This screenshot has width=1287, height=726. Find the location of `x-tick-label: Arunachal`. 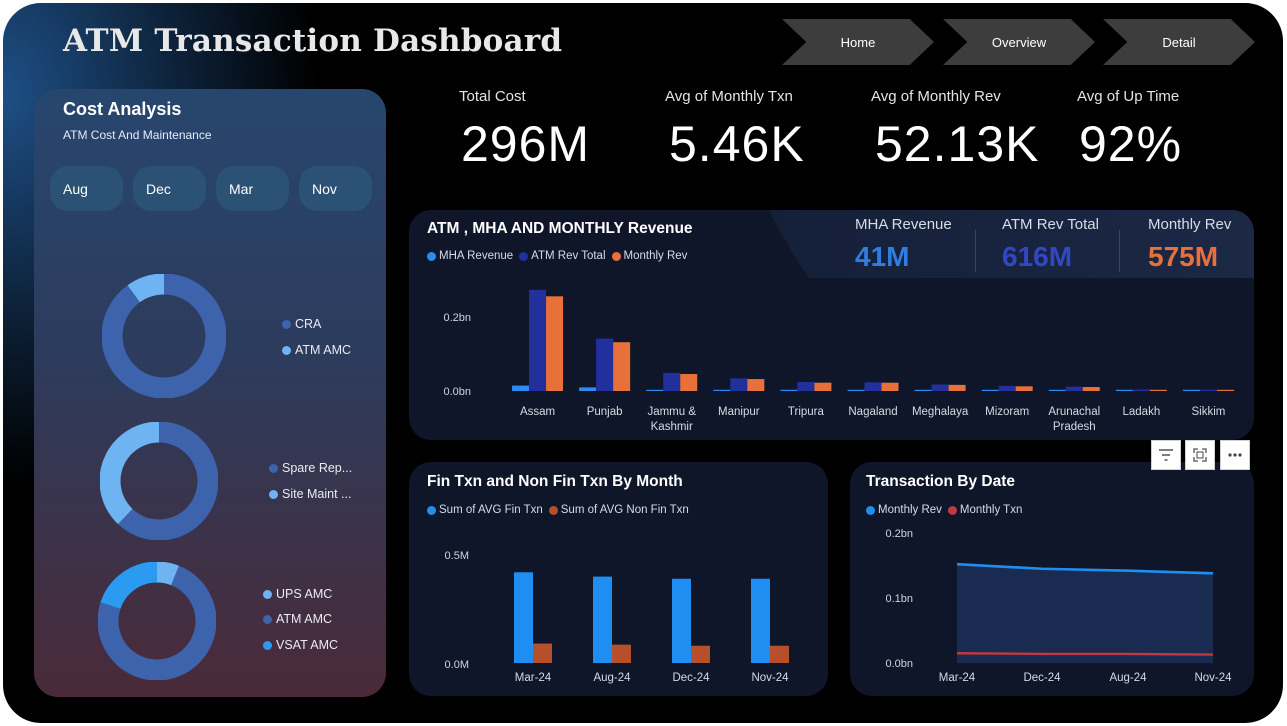

x-tick-label: Arunachal is located at coordinates (1074, 412).